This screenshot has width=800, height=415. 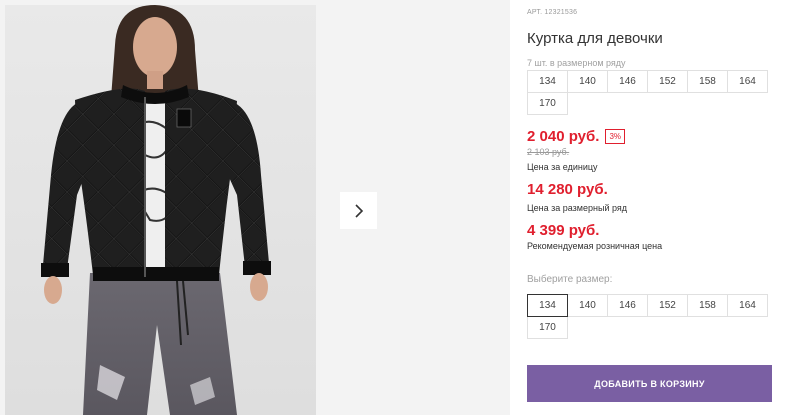 I want to click on series-size-cell: 170, so click(x=547, y=103).